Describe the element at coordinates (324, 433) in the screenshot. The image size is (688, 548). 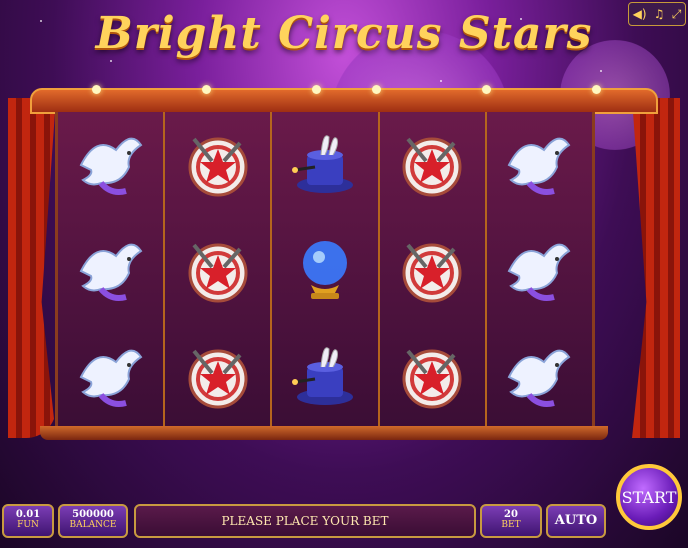
I see `reel-frame-bottom` at that location.